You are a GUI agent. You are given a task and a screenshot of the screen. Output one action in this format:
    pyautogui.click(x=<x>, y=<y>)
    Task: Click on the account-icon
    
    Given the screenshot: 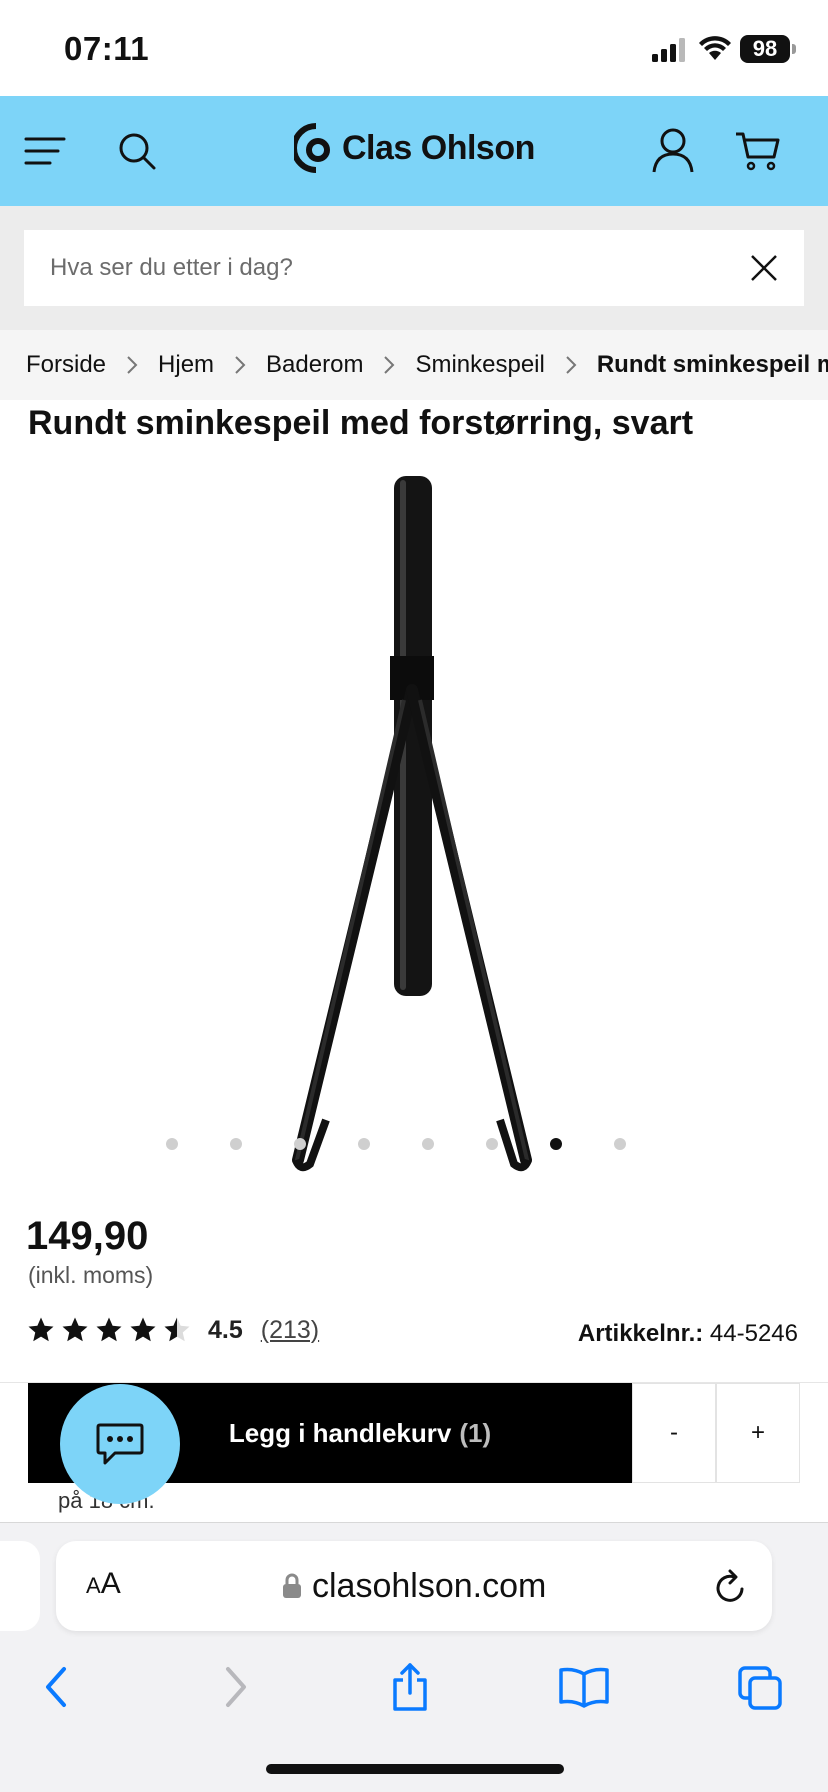 What is the action you would take?
    pyautogui.click(x=673, y=150)
    